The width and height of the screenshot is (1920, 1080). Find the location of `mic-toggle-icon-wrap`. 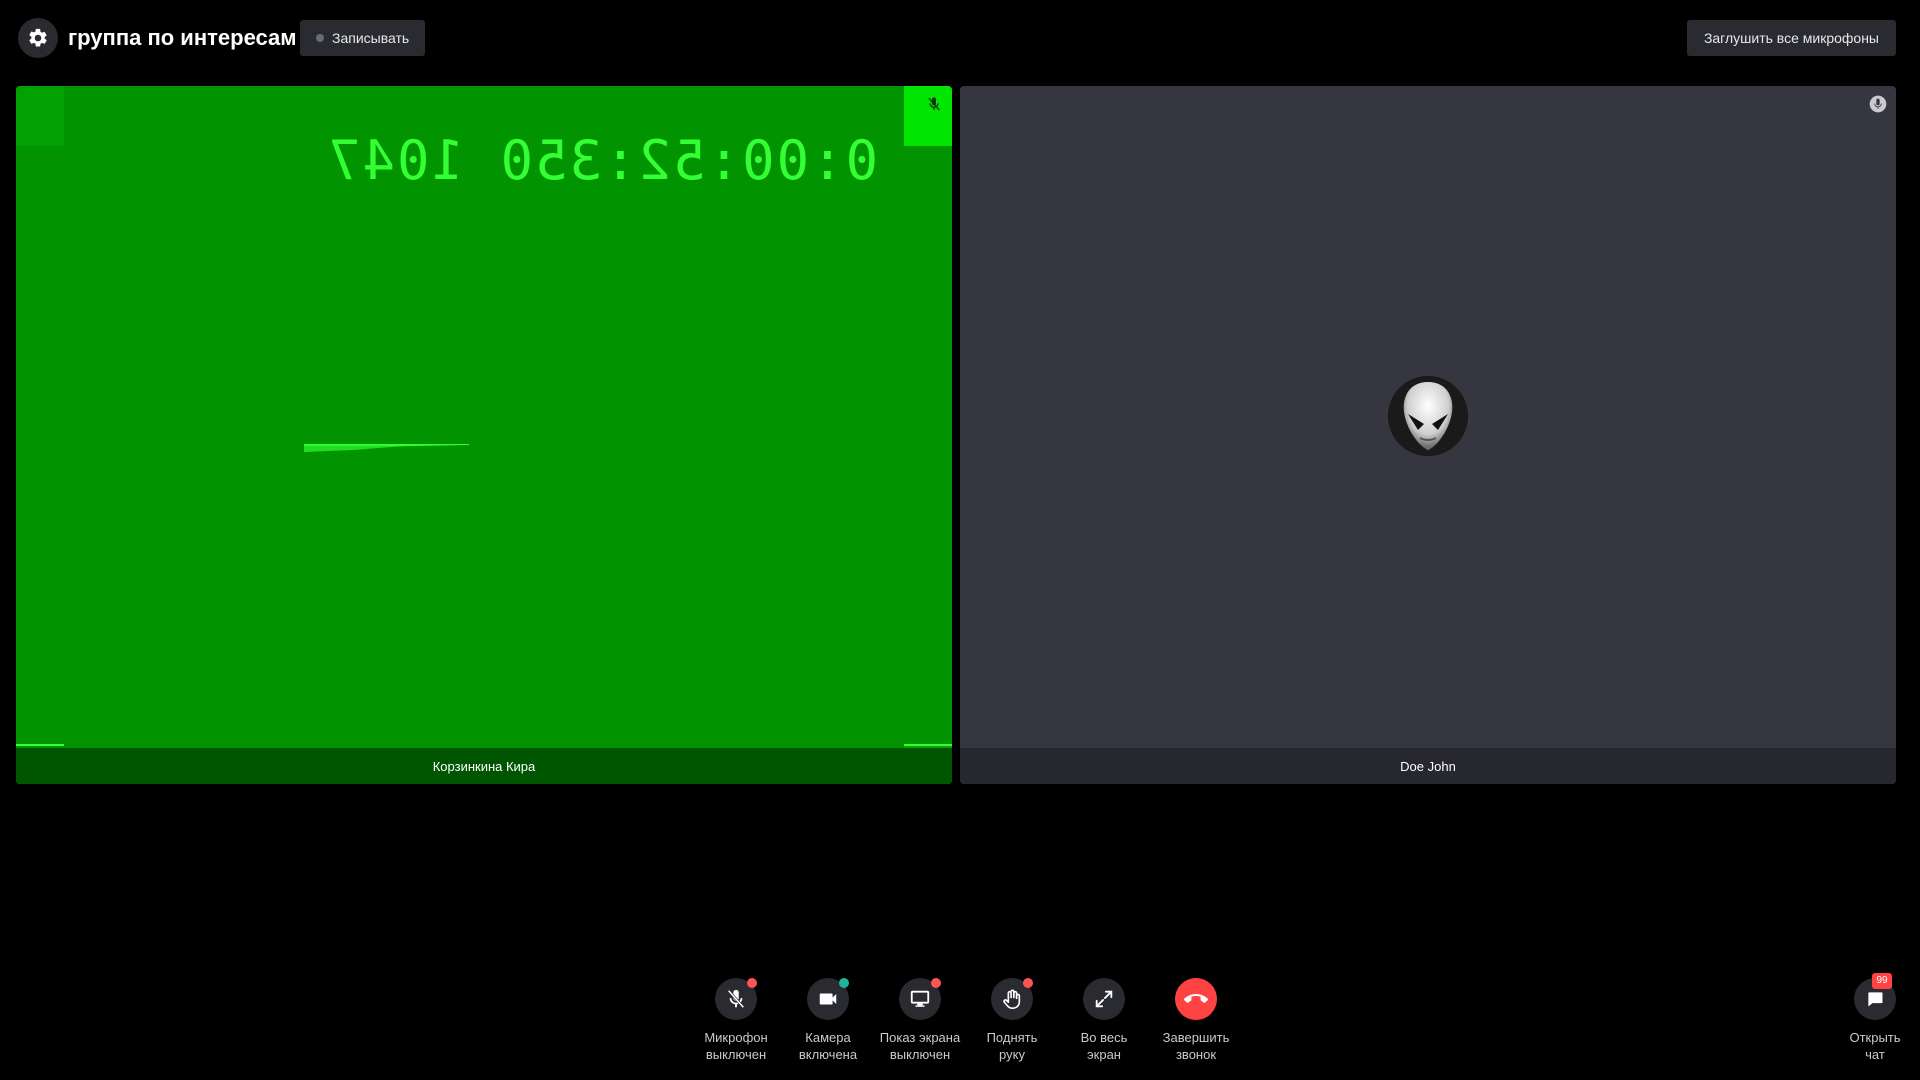

mic-toggle-icon-wrap is located at coordinates (736, 999).